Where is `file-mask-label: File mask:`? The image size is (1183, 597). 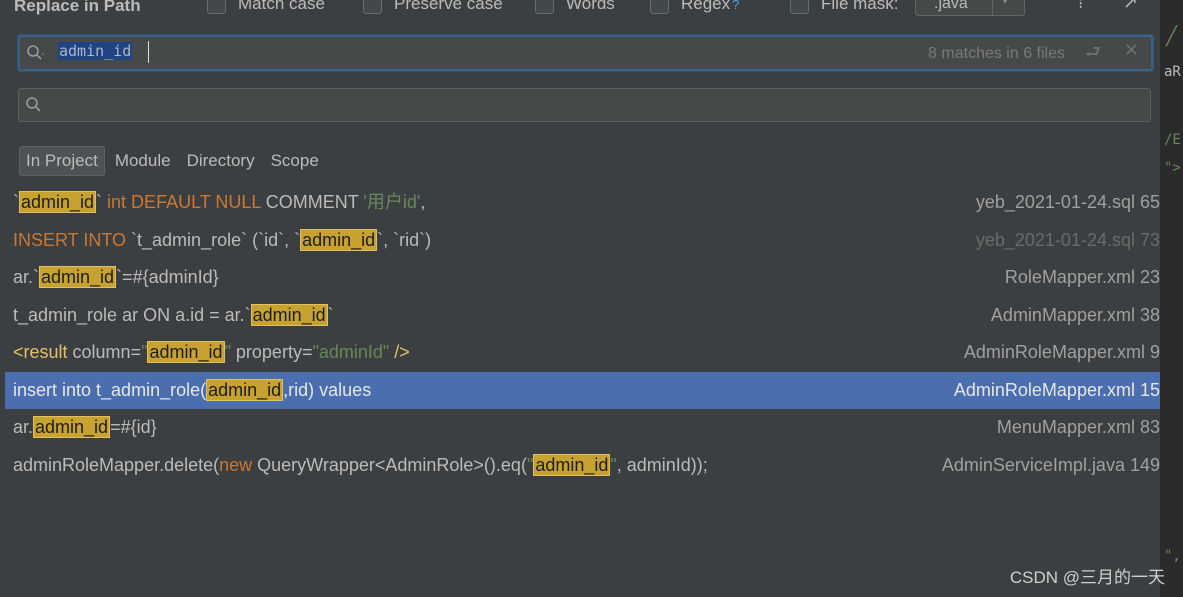
file-mask-label: File mask: is located at coordinates (860, 6).